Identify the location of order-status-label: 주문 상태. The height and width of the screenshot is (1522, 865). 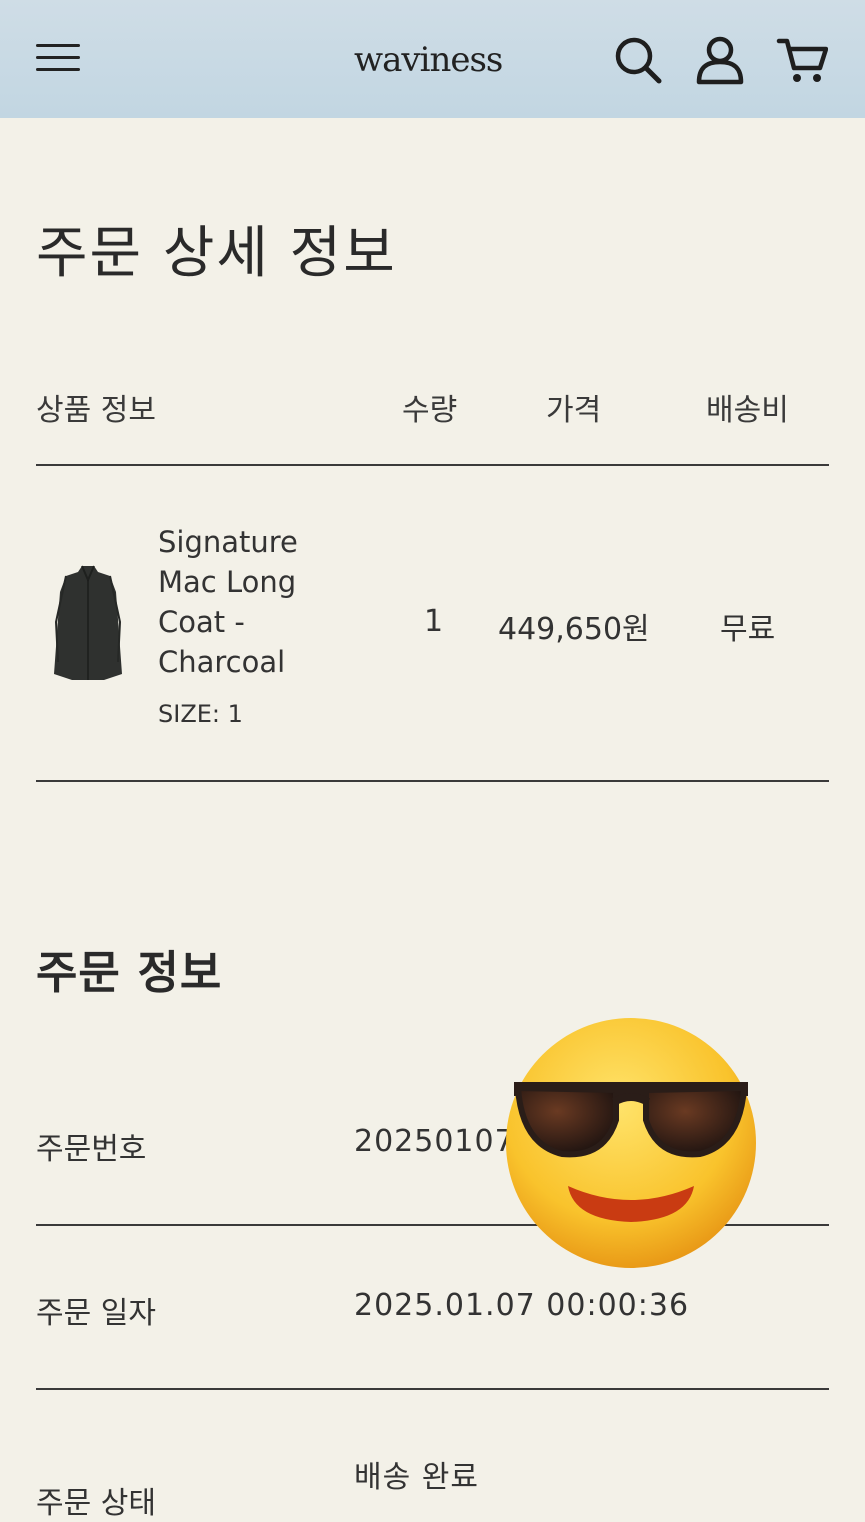
(96, 1503).